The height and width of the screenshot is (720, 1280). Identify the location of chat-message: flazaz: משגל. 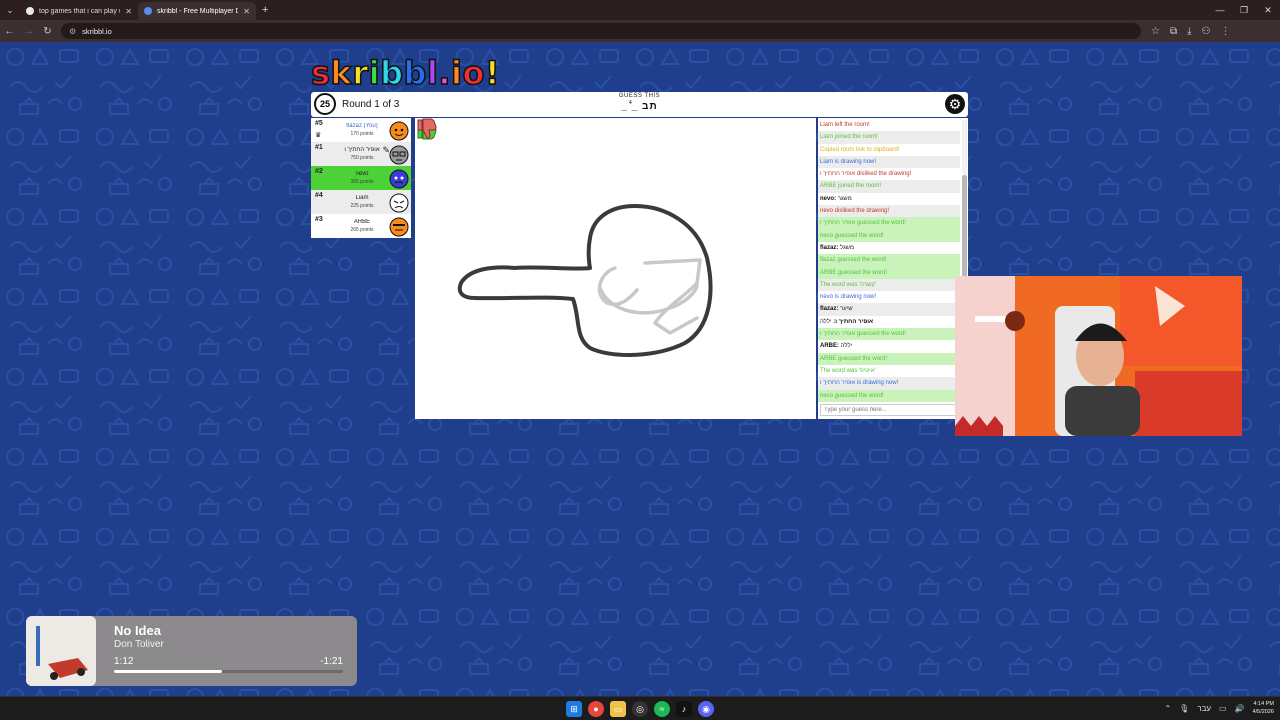
(889, 248).